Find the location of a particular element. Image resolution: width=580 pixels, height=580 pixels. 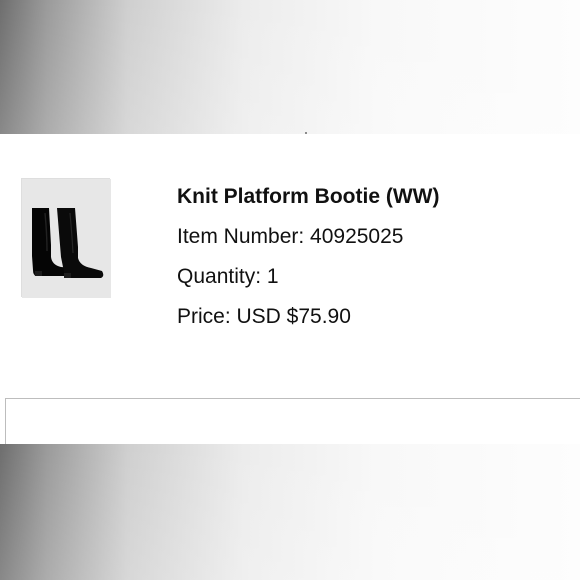

boots-image is located at coordinates (66, 238).